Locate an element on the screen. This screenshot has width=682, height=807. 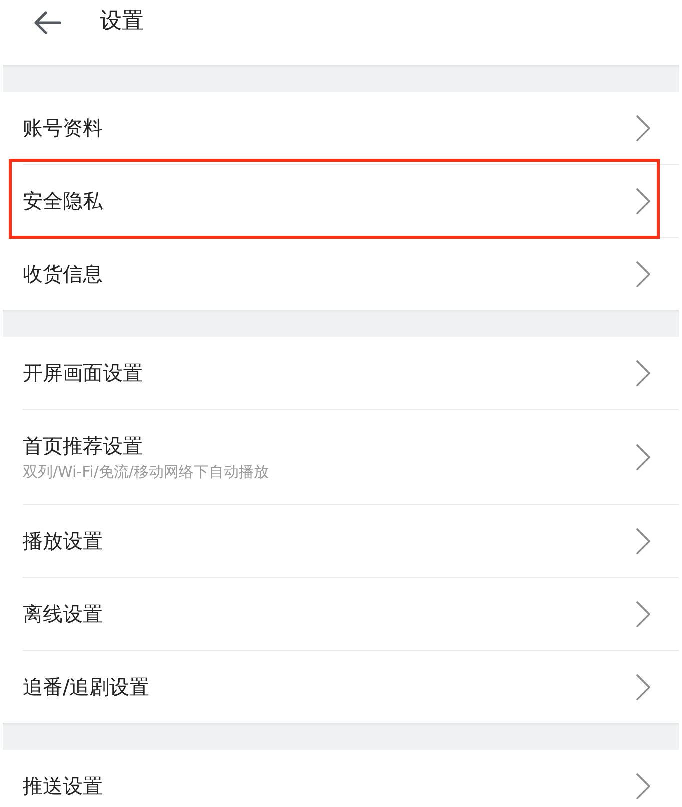
settings-row: 收货信息 is located at coordinates (341, 274).